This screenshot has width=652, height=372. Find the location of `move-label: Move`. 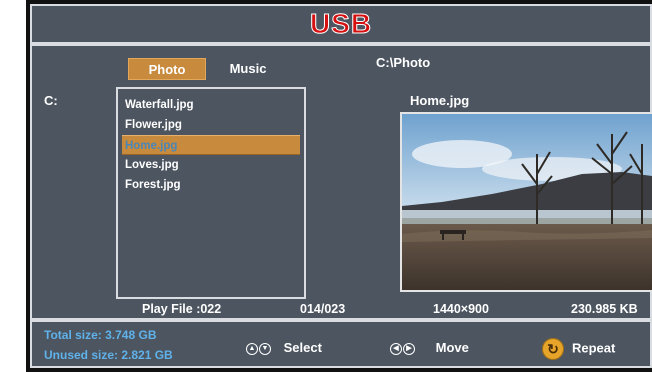

move-label: Move is located at coordinates (452, 347).